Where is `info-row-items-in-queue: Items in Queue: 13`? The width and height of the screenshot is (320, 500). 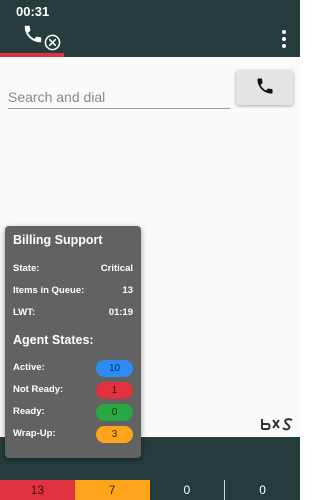 info-row-items-in-queue: Items in Queue: 13 is located at coordinates (73, 292).